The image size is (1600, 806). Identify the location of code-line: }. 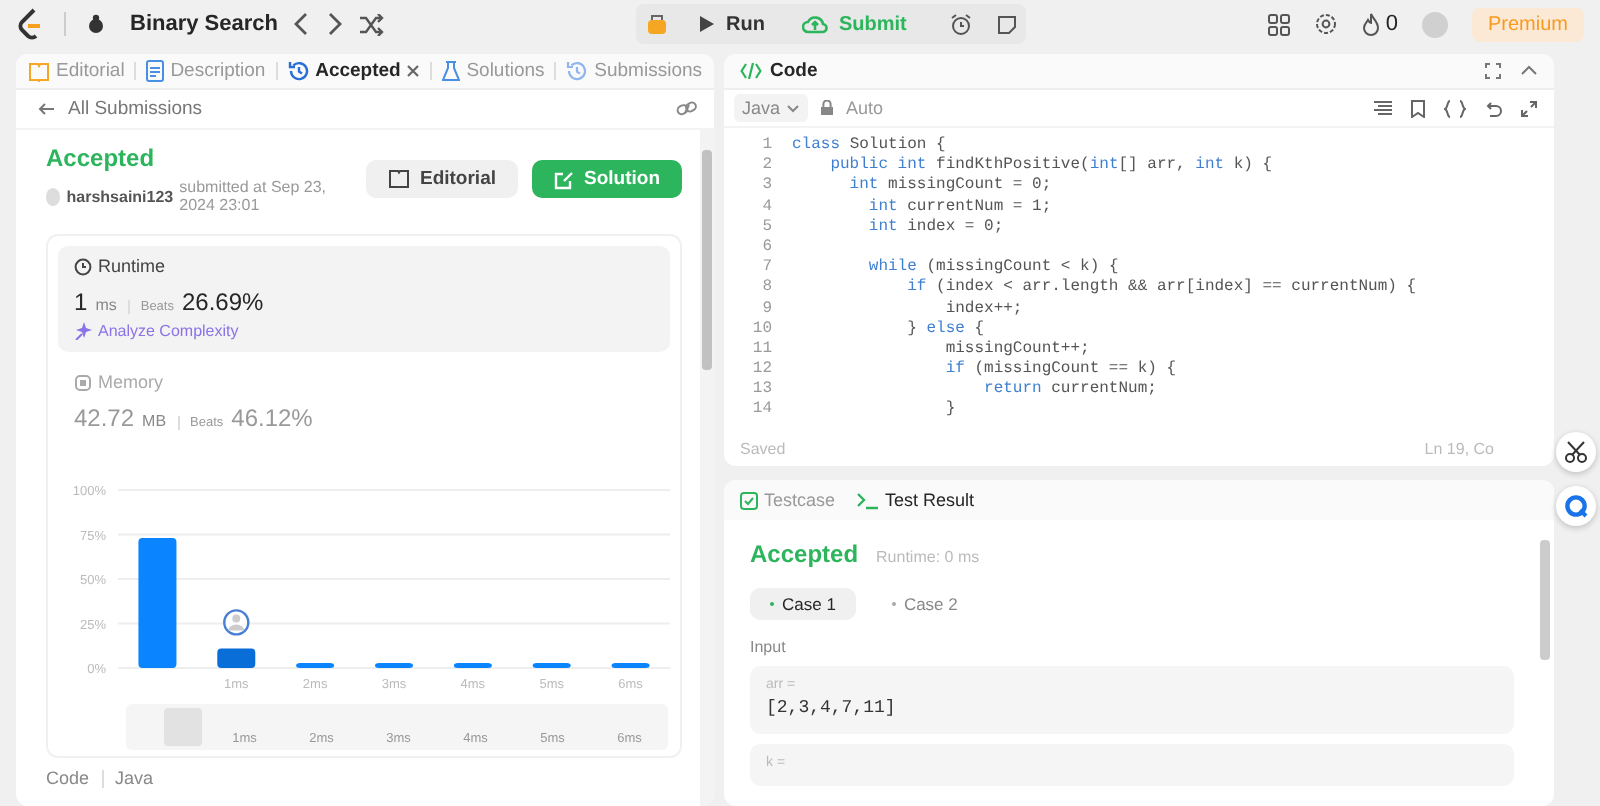
(949, 411).